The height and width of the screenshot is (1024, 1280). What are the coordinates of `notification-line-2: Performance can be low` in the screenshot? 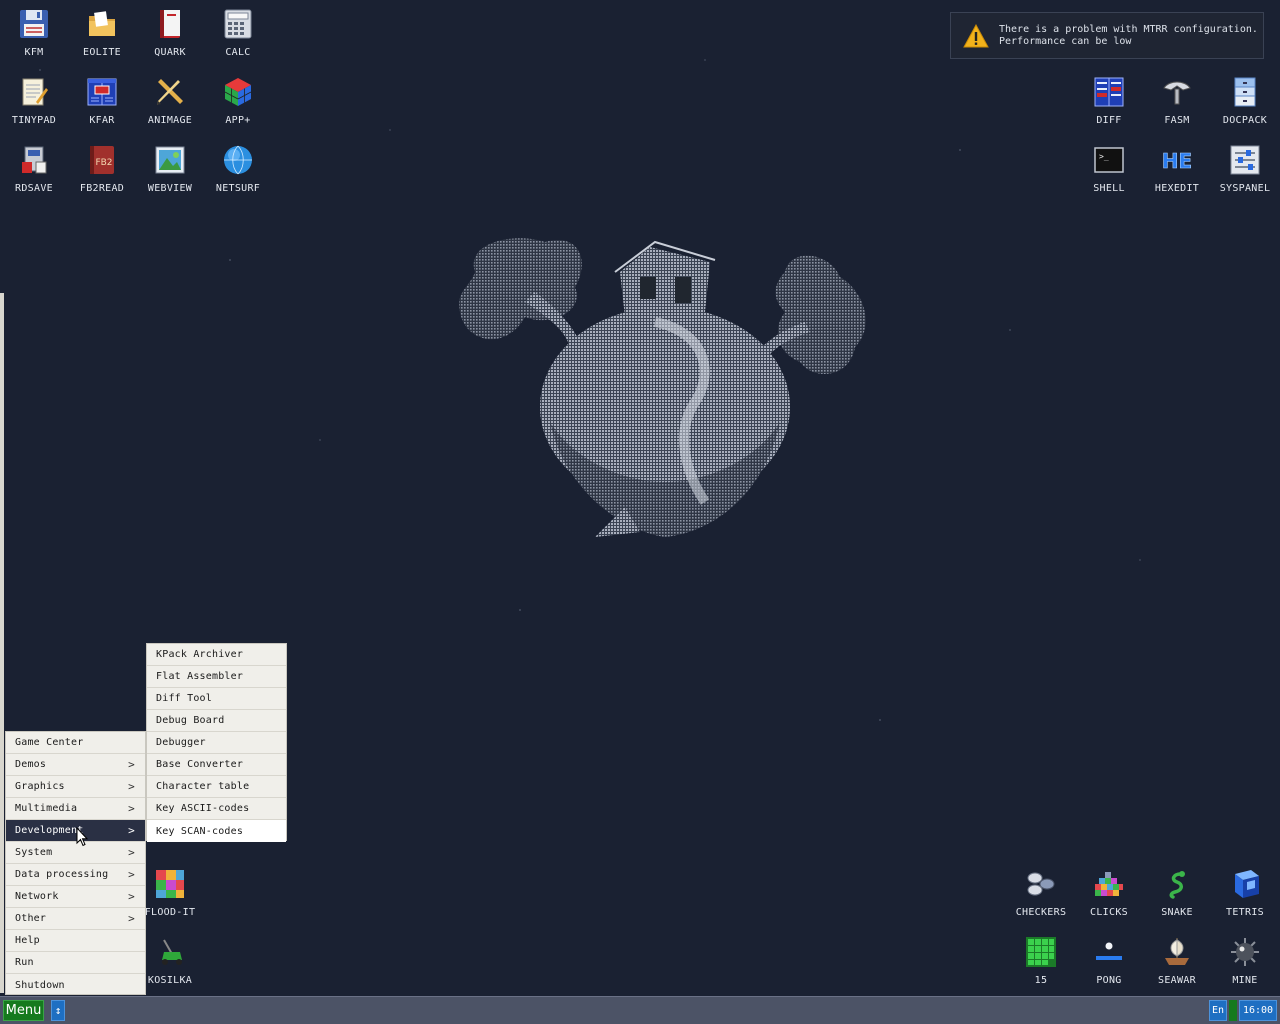 It's located at (1065, 41).